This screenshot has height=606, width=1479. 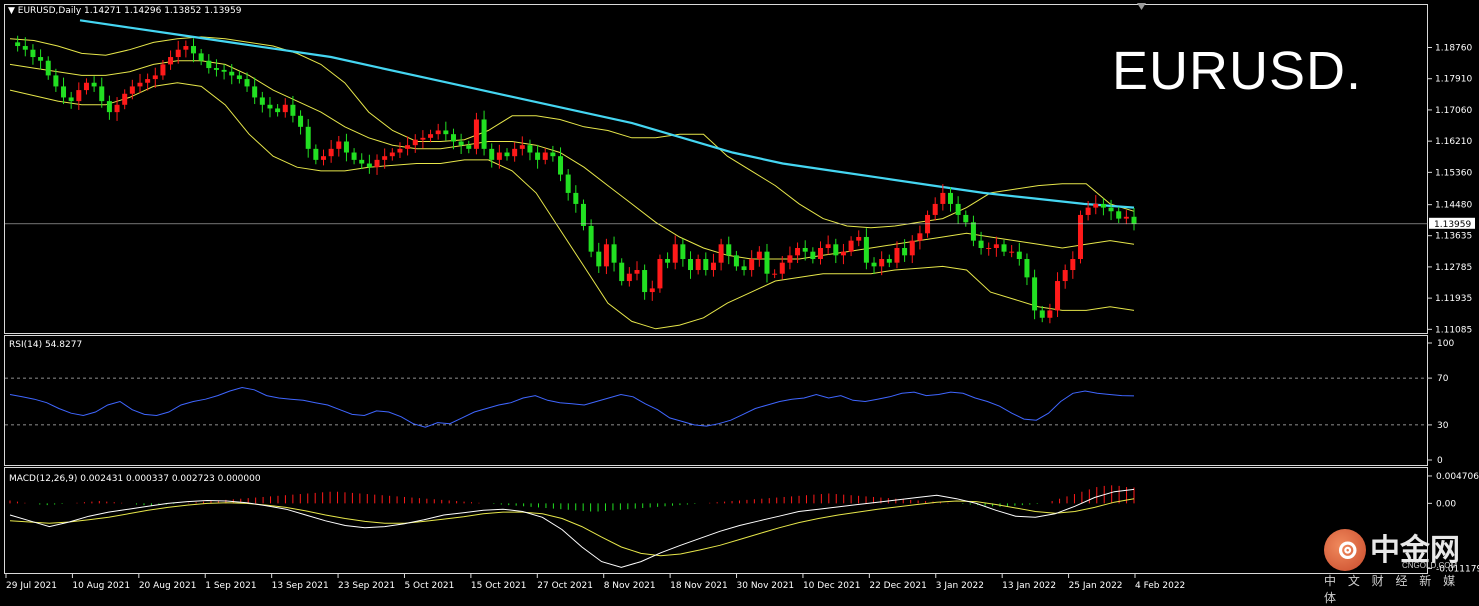 I want to click on time-tick-label: 27 Oct 2021, so click(x=565, y=586).